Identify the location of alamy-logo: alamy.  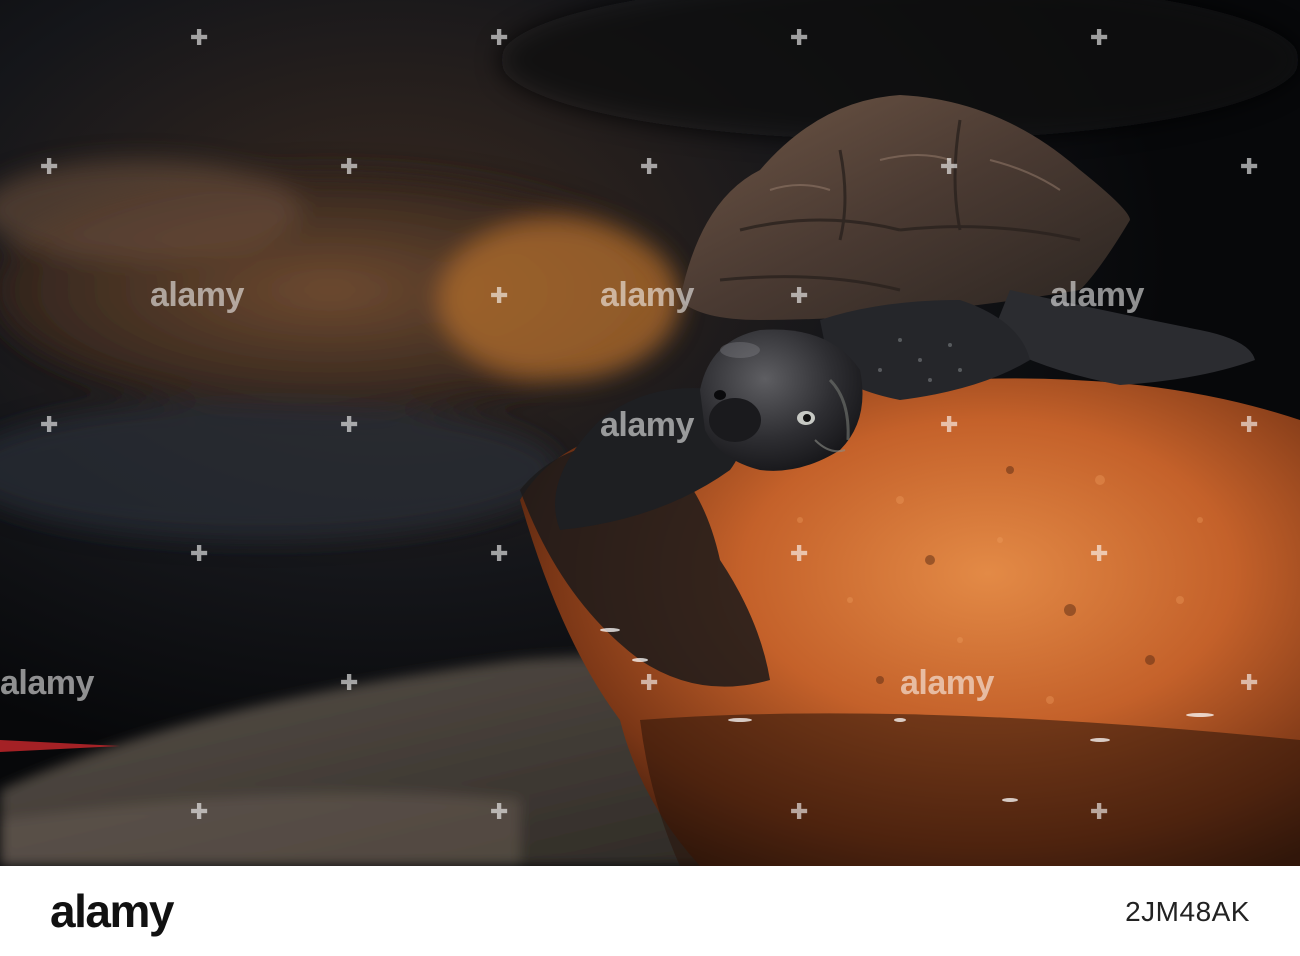
(112, 911).